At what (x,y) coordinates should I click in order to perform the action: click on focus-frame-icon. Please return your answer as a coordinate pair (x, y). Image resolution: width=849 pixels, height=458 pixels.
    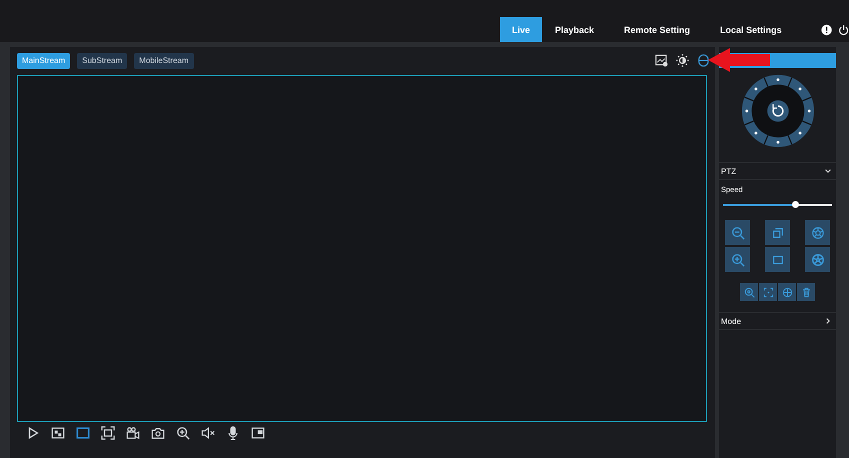
    Looking at the image, I should click on (768, 292).